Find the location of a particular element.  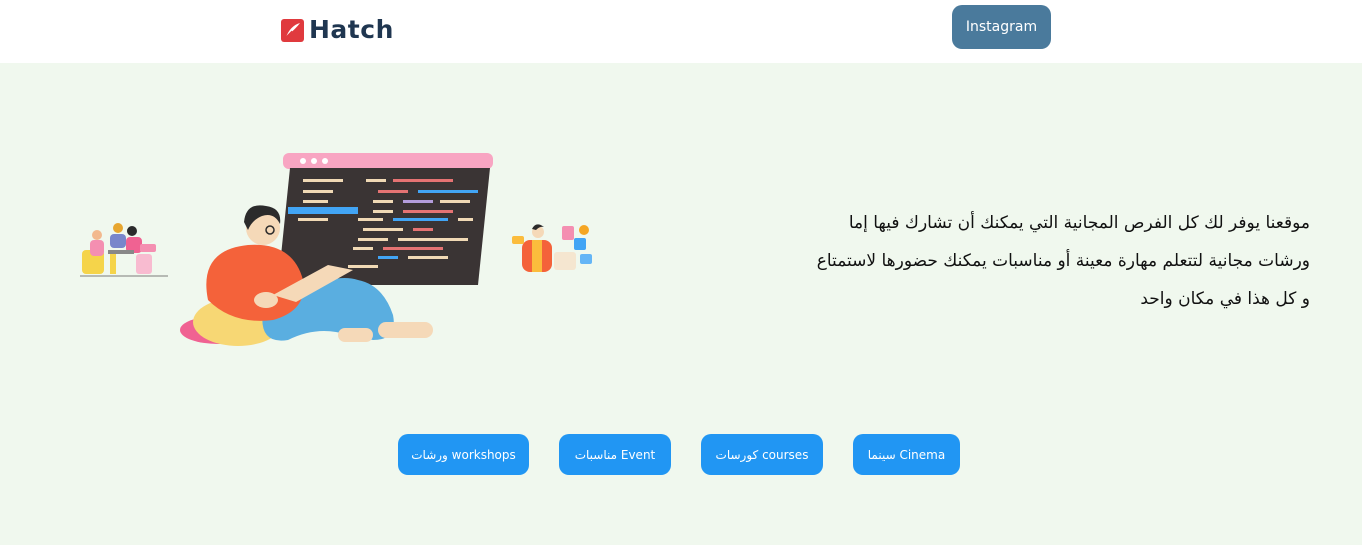

shopping-person-illustration is located at coordinates (552, 248).